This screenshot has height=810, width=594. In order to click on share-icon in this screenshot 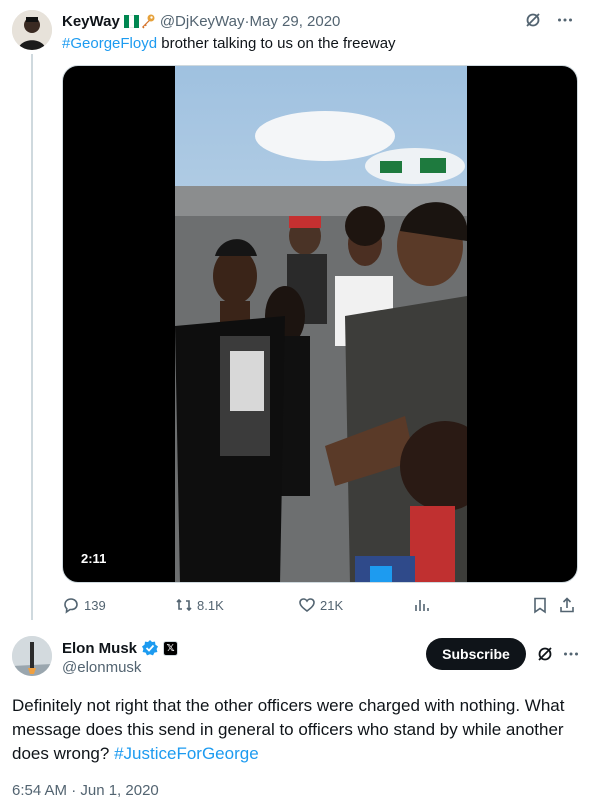, I will do `click(567, 605)`.